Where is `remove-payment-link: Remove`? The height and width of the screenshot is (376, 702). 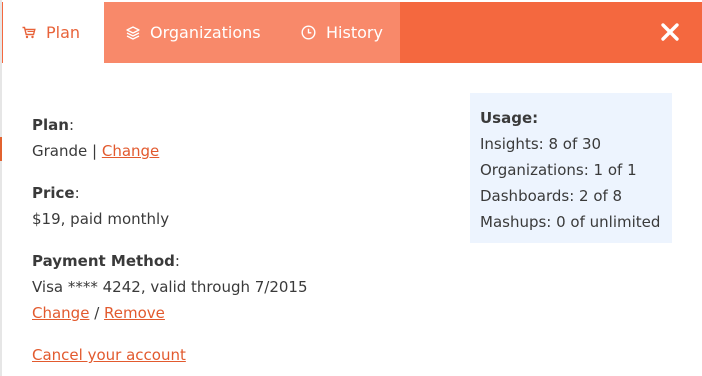
remove-payment-link: Remove is located at coordinates (134, 313).